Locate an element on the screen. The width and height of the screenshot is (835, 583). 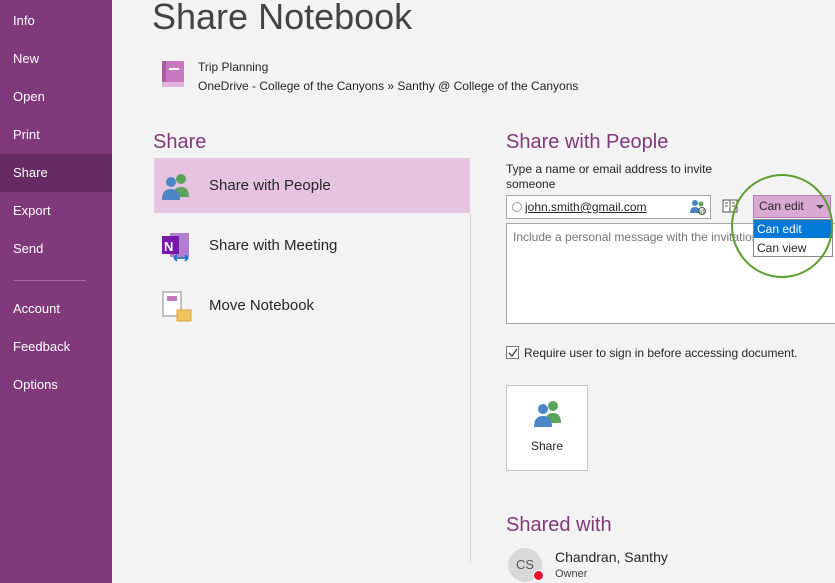
nav-info: Info is located at coordinates (56, 21).